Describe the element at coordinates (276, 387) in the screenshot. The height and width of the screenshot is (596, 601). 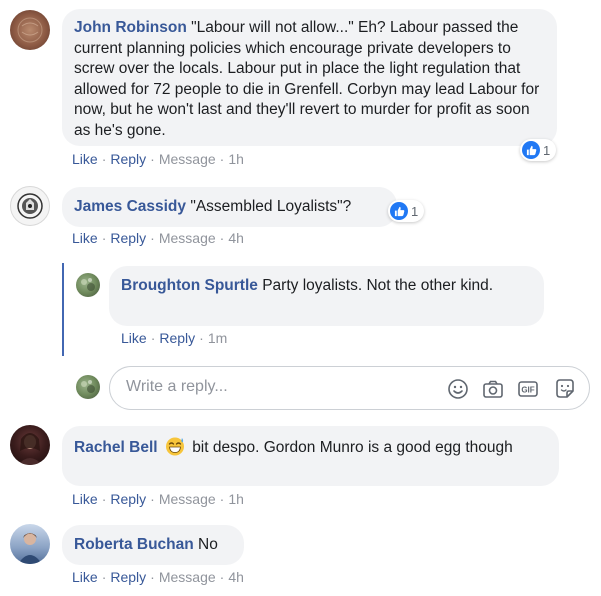
I see `reply-input` at that location.